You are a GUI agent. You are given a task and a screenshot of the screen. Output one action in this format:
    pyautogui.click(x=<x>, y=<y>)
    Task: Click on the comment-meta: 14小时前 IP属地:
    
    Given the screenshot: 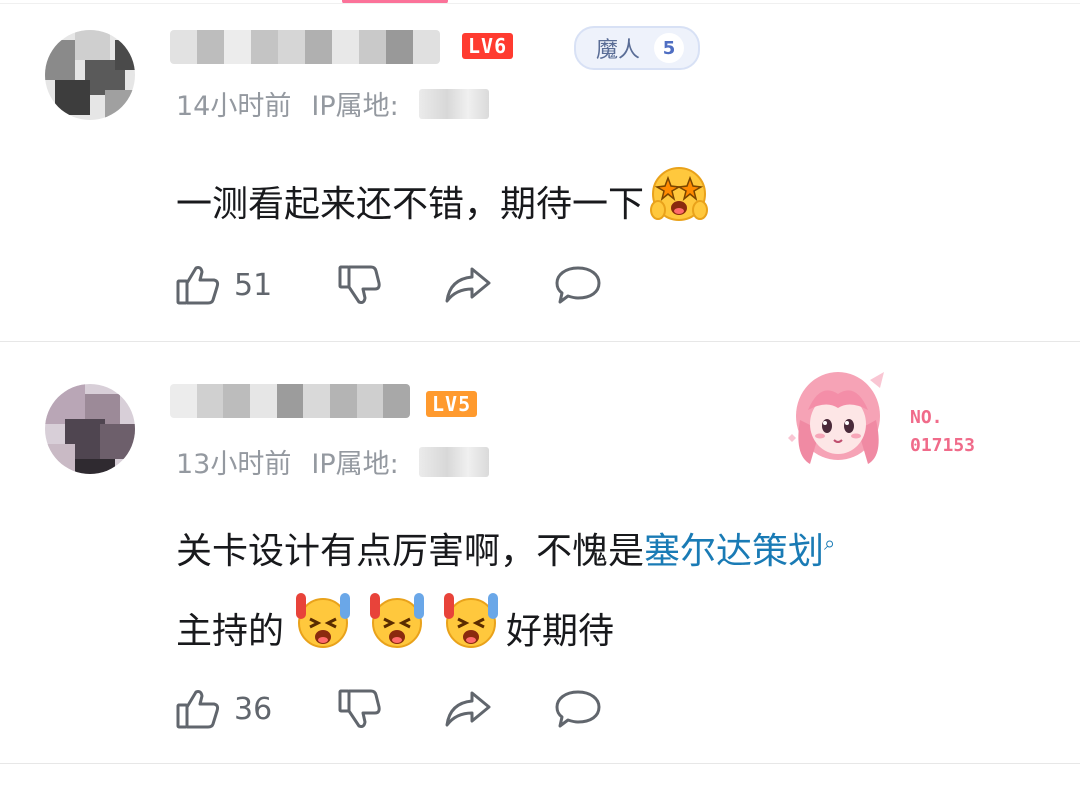 What is the action you would take?
    pyautogui.click(x=332, y=103)
    